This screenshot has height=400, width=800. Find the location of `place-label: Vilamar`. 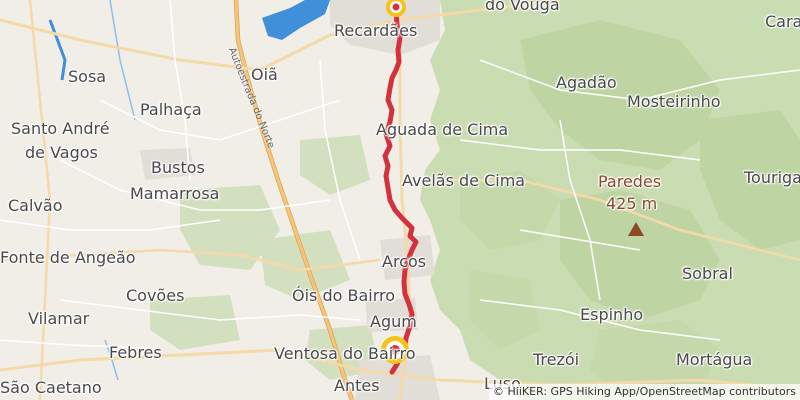

place-label: Vilamar is located at coordinates (59, 318).